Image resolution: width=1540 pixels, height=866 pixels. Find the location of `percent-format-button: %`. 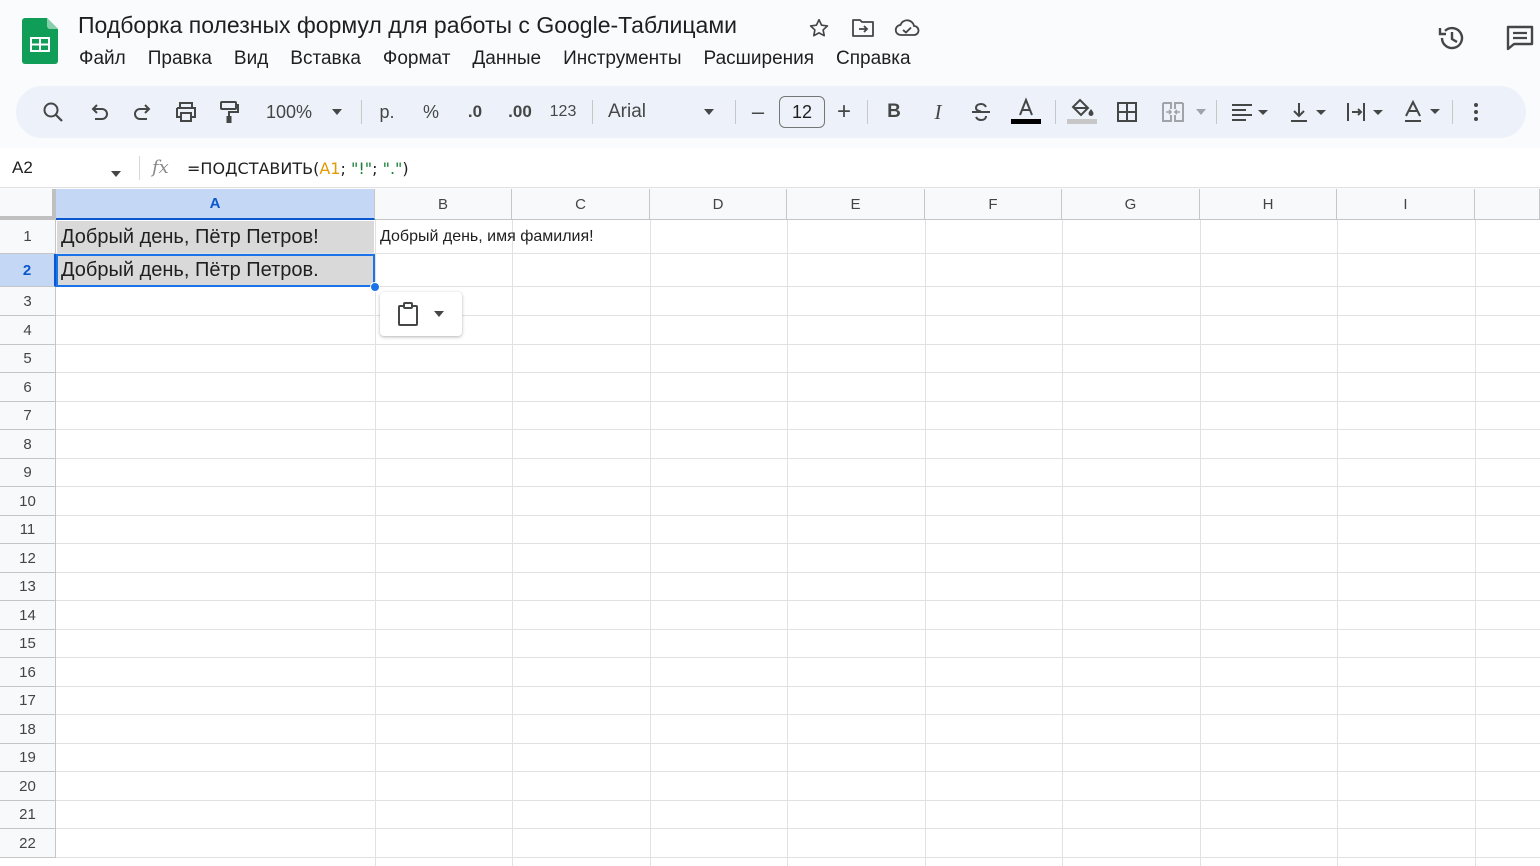

percent-format-button: % is located at coordinates (431, 112).